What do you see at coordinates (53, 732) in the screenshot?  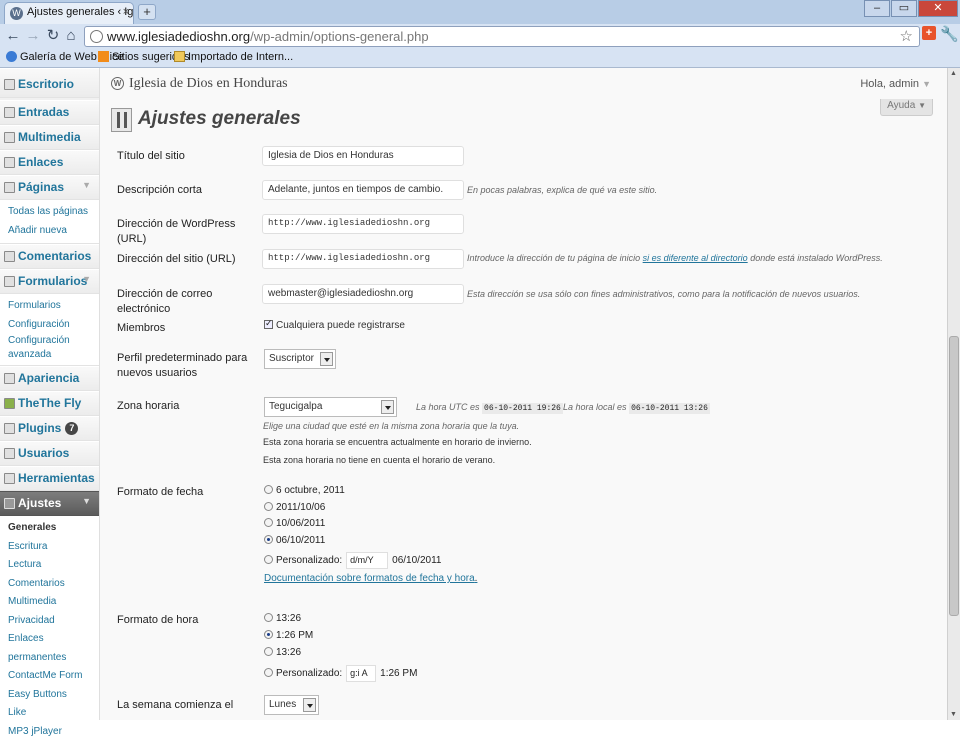 I see `submenu-mp3-jplayer: MP3 jPlayer` at bounding box center [53, 732].